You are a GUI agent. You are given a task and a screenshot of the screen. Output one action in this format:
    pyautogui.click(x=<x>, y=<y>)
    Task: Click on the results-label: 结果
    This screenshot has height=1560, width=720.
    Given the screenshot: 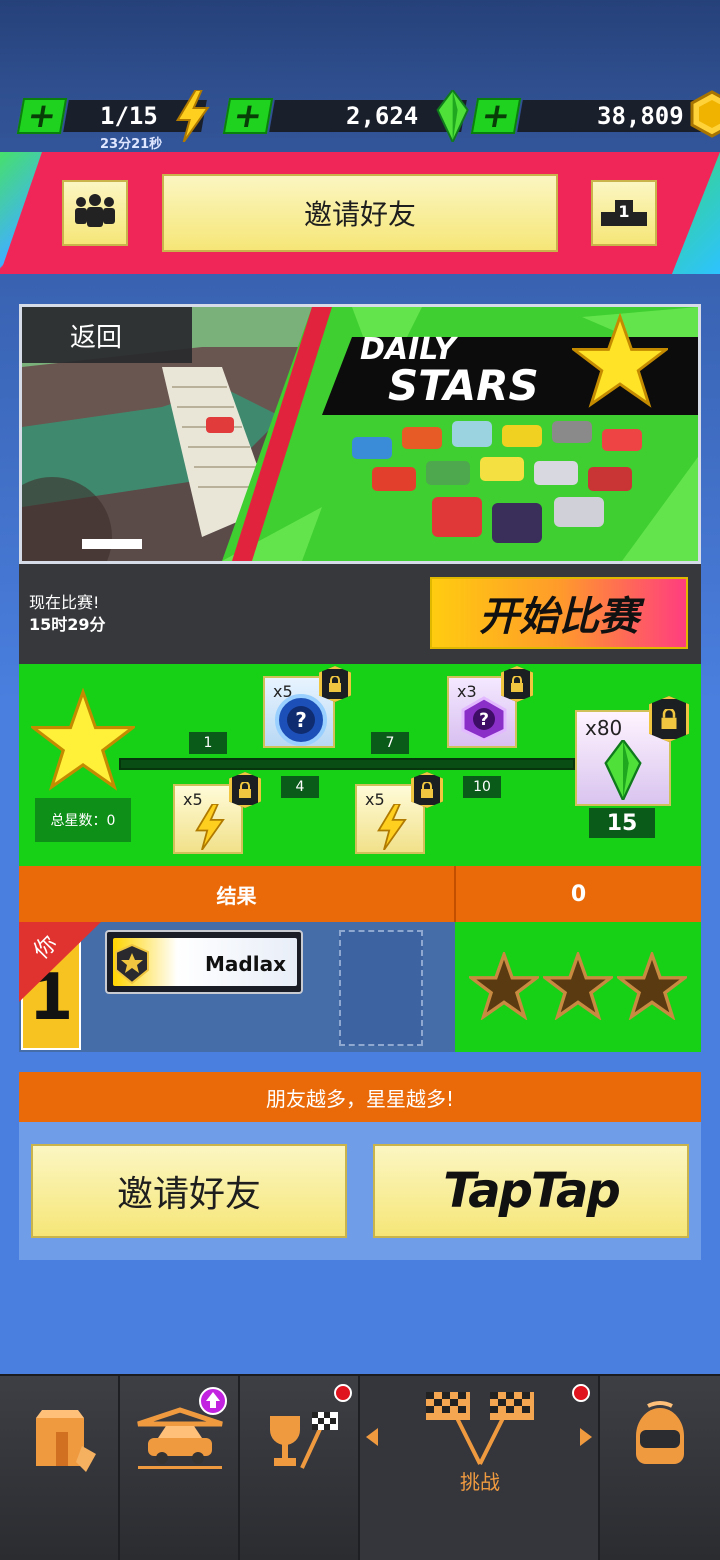 What is the action you would take?
    pyautogui.click(x=236, y=894)
    